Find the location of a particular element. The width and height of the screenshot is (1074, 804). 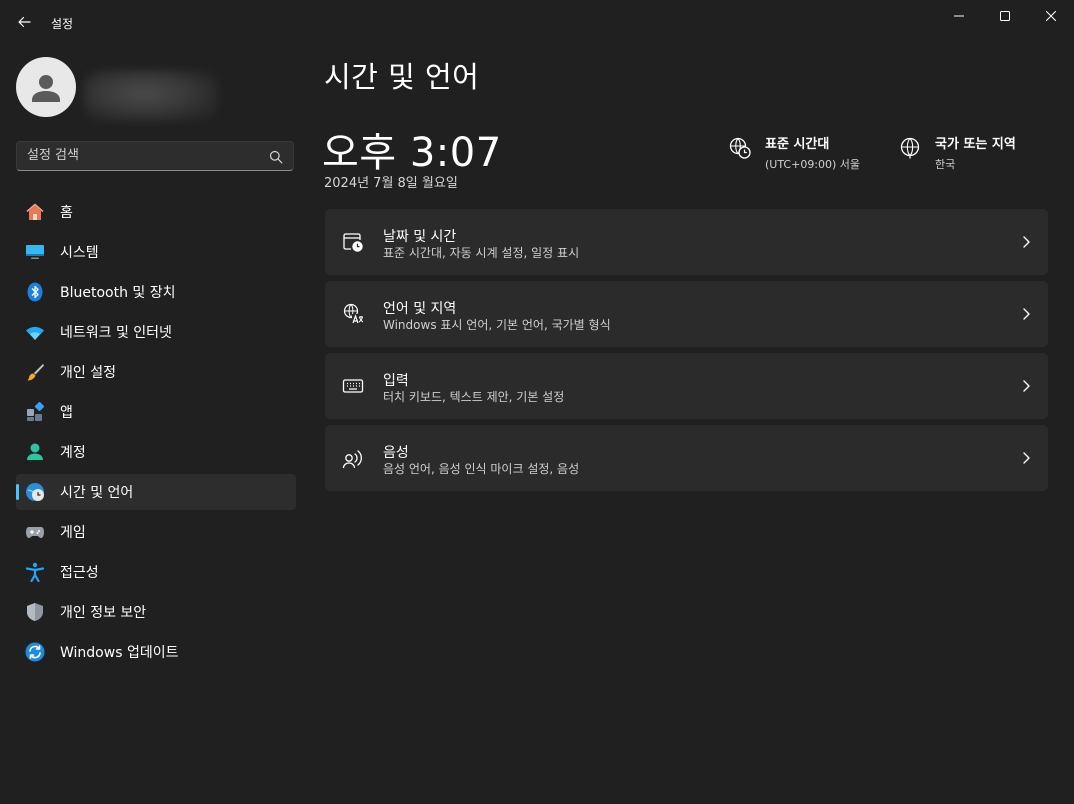

sidebar-item-accessibility: 접근성 is located at coordinates (156, 572).